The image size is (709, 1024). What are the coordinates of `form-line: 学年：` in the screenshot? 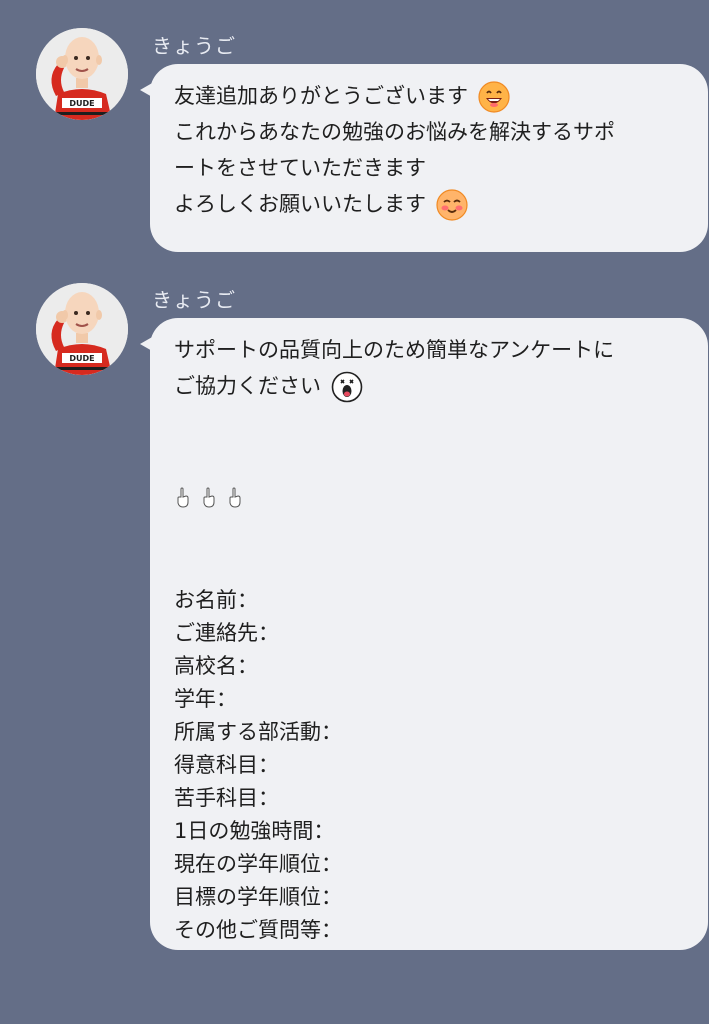 It's located at (205, 699).